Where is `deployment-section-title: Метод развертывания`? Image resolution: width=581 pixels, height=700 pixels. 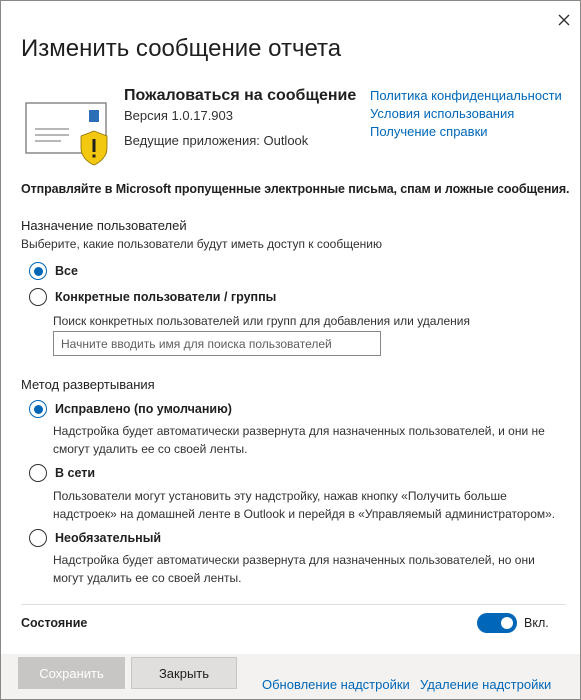
deployment-section-title: Метод развертывания is located at coordinates (88, 384).